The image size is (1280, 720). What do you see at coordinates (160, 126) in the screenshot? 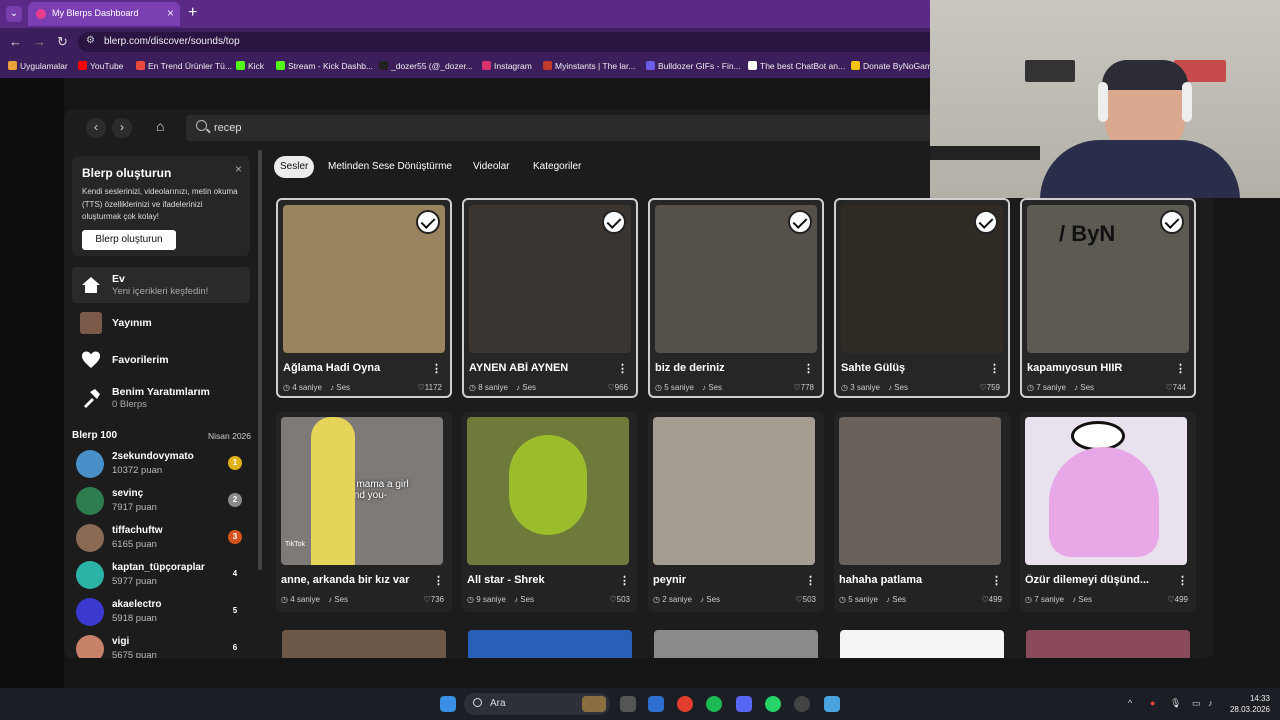
I see `home-icon: ⌂` at bounding box center [160, 126].